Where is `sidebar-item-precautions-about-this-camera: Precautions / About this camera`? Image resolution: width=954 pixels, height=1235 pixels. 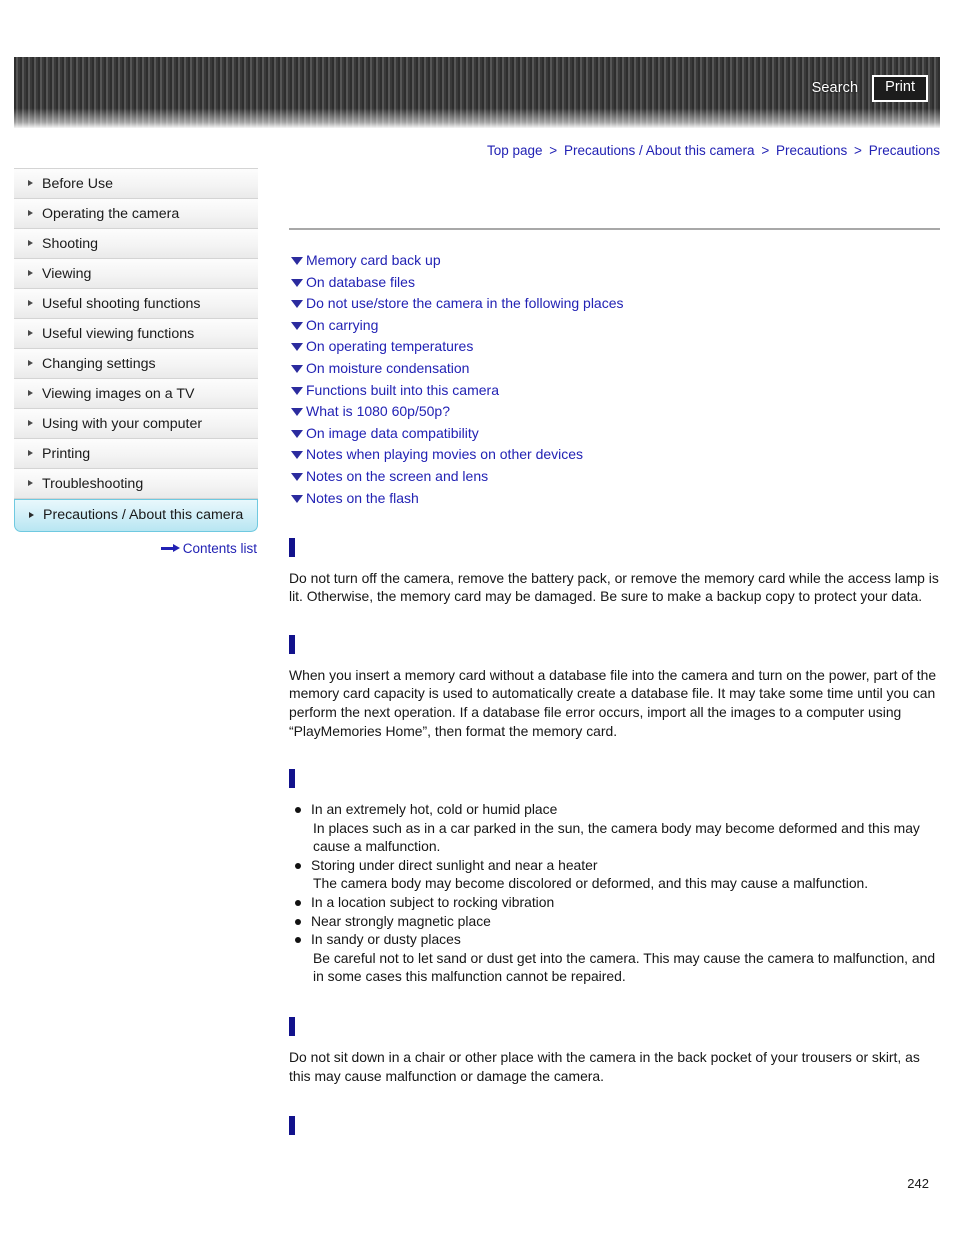 sidebar-item-precautions-about-this-camera: Precautions / About this camera is located at coordinates (136, 515).